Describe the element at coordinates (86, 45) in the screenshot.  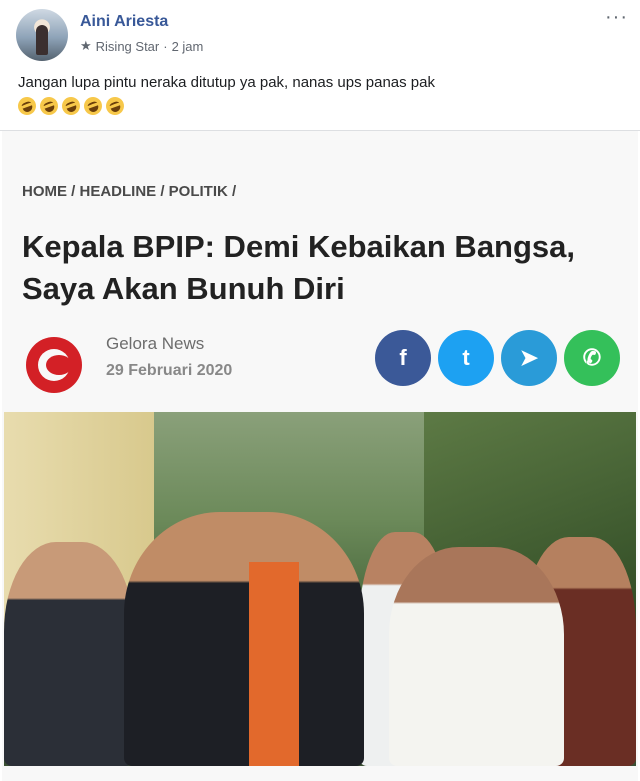
I see `star-icon: ★` at that location.